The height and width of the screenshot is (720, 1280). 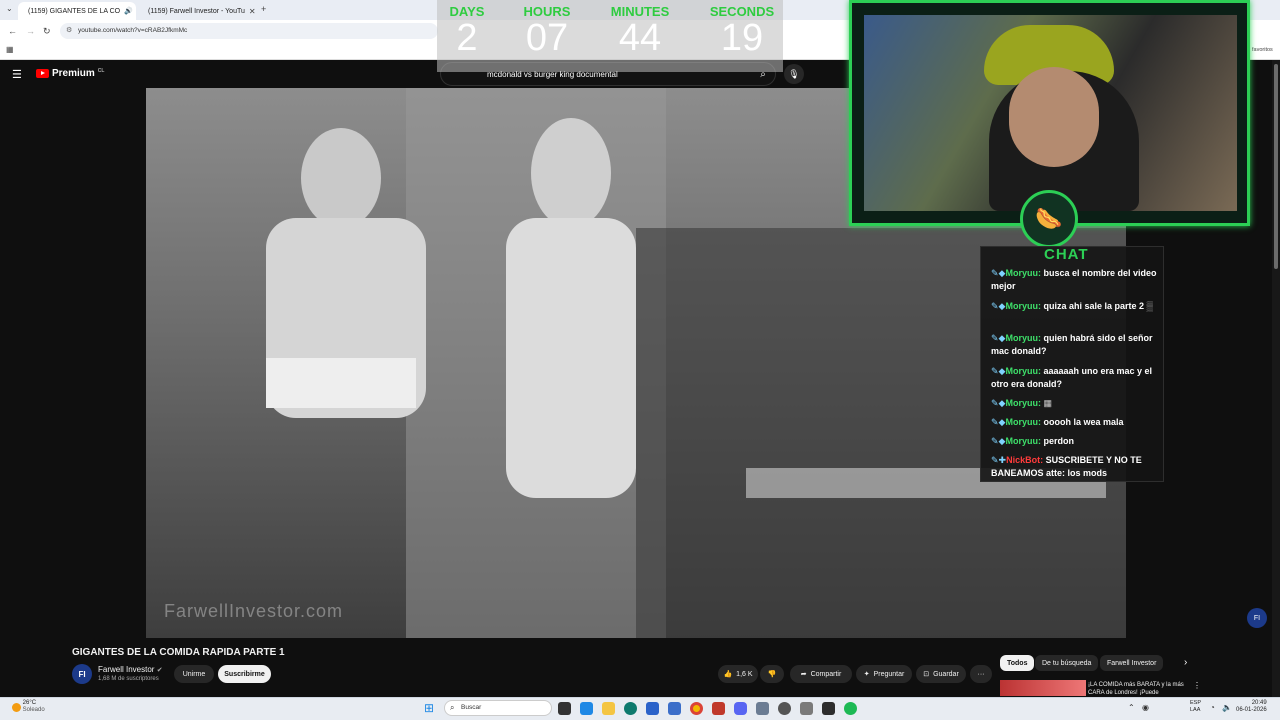 What do you see at coordinates (608, 708) in the screenshot?
I see `file-explorer-icon` at bounding box center [608, 708].